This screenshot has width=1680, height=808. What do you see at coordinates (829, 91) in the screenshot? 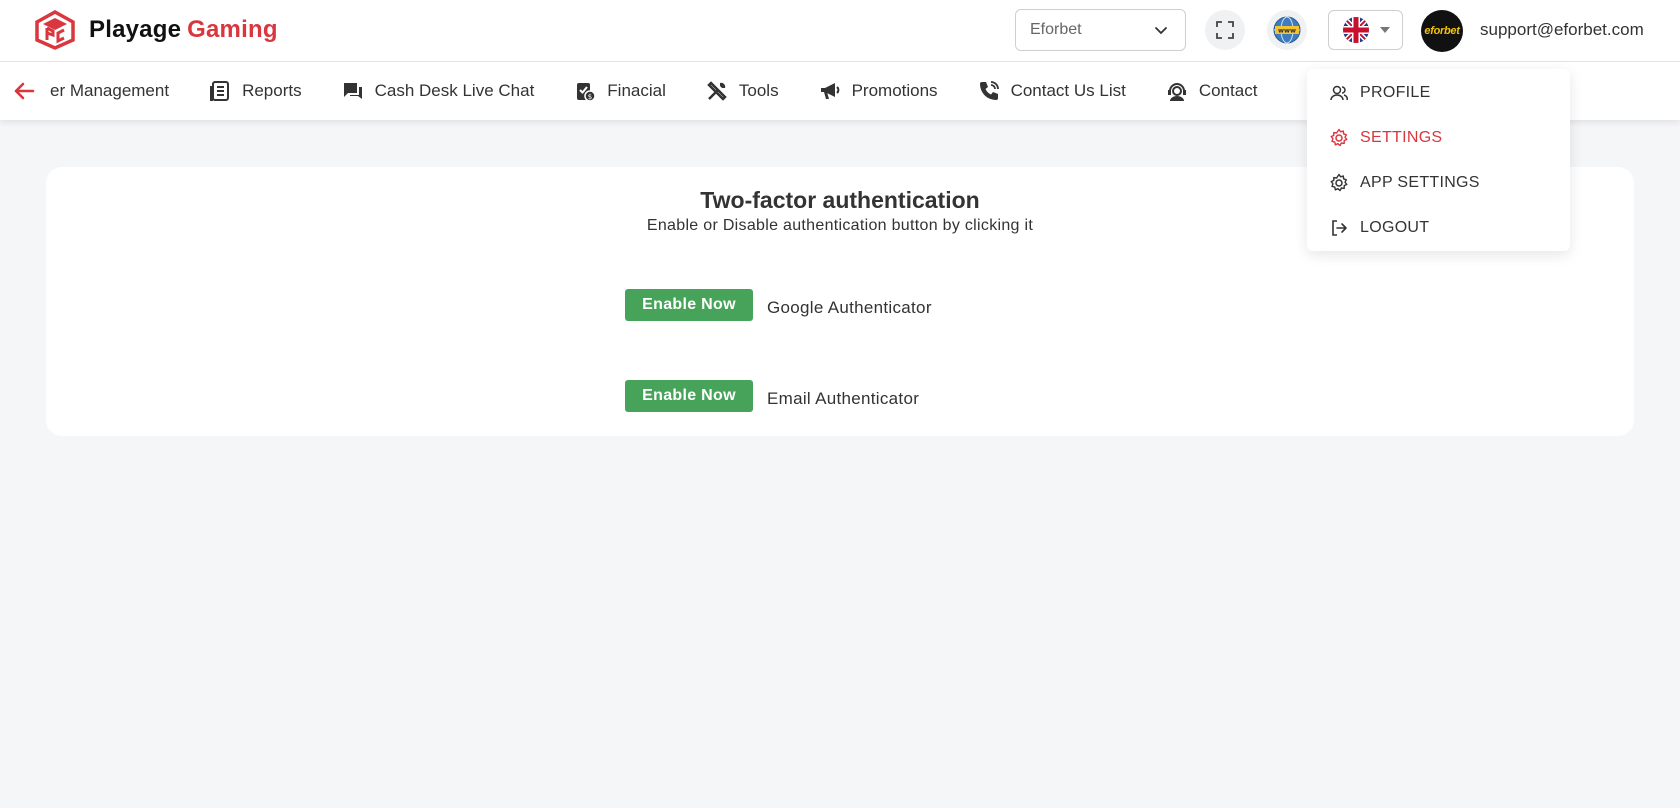
I see `megaphone-icon` at bounding box center [829, 91].